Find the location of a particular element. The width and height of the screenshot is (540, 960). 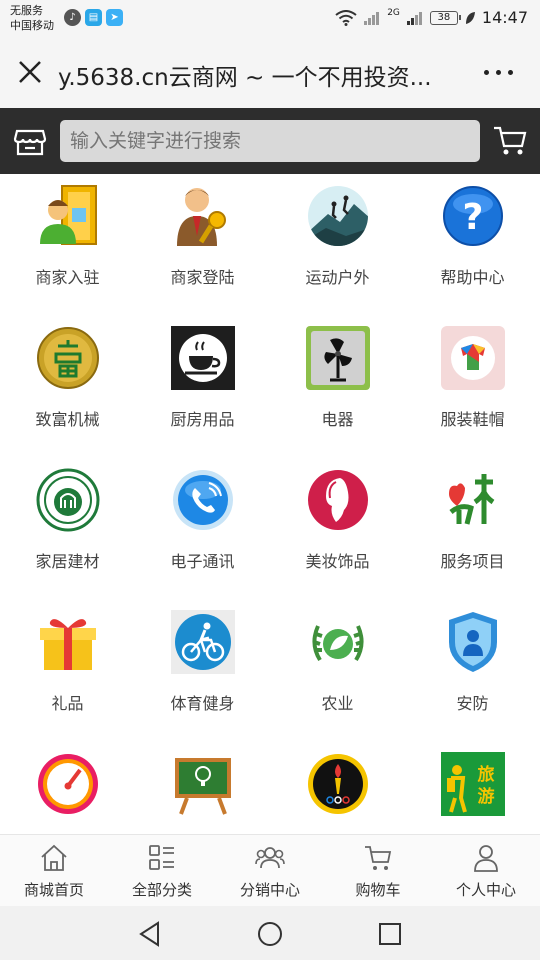

category-telecom: 电子通讯 is located at coordinates (202, 529).